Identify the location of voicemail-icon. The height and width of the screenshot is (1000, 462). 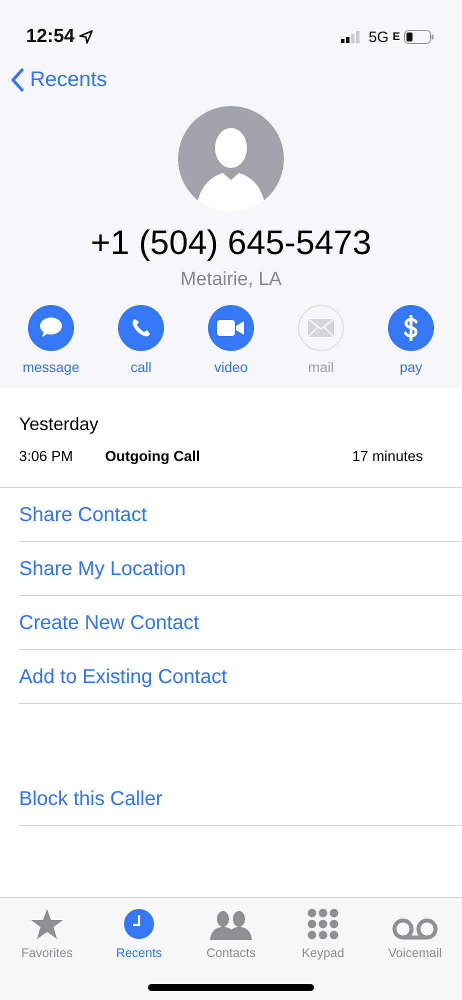
(415, 929).